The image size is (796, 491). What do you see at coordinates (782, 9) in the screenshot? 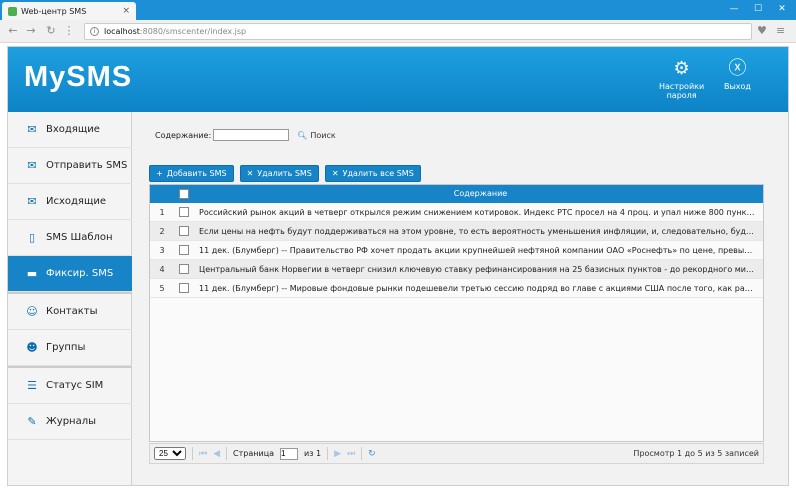
I see `window-close-button: ✕` at bounding box center [782, 9].